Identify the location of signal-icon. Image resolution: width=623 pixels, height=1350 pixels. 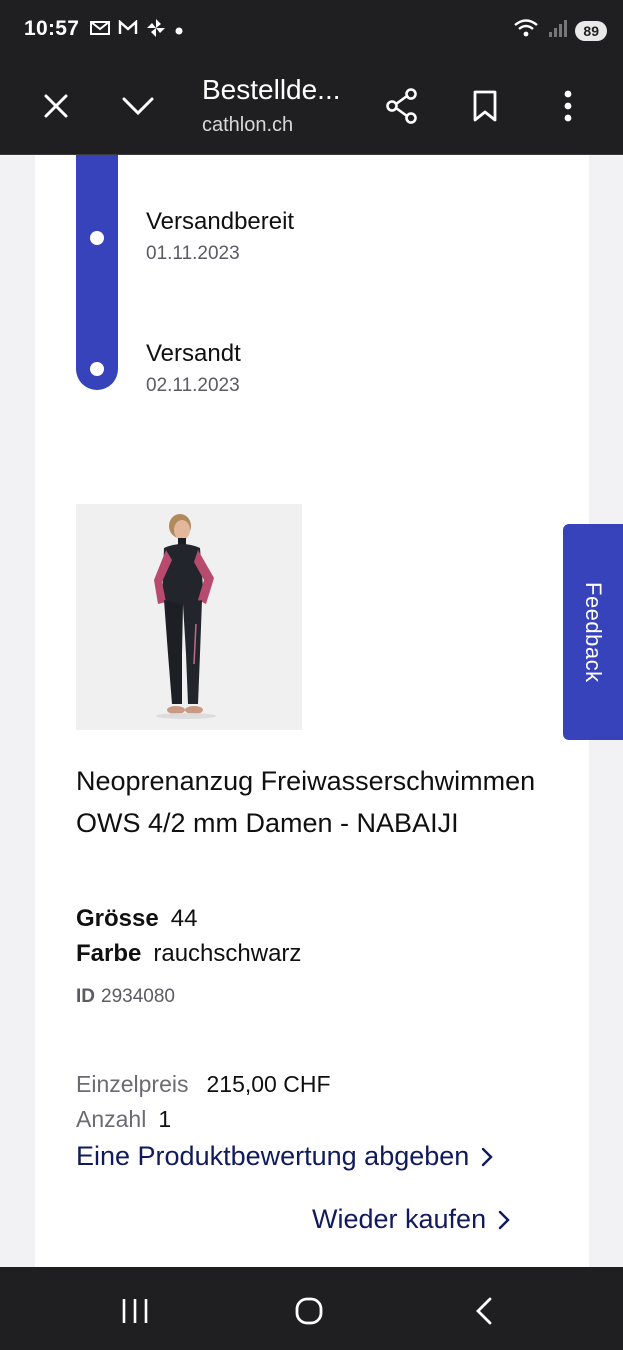
(557, 30).